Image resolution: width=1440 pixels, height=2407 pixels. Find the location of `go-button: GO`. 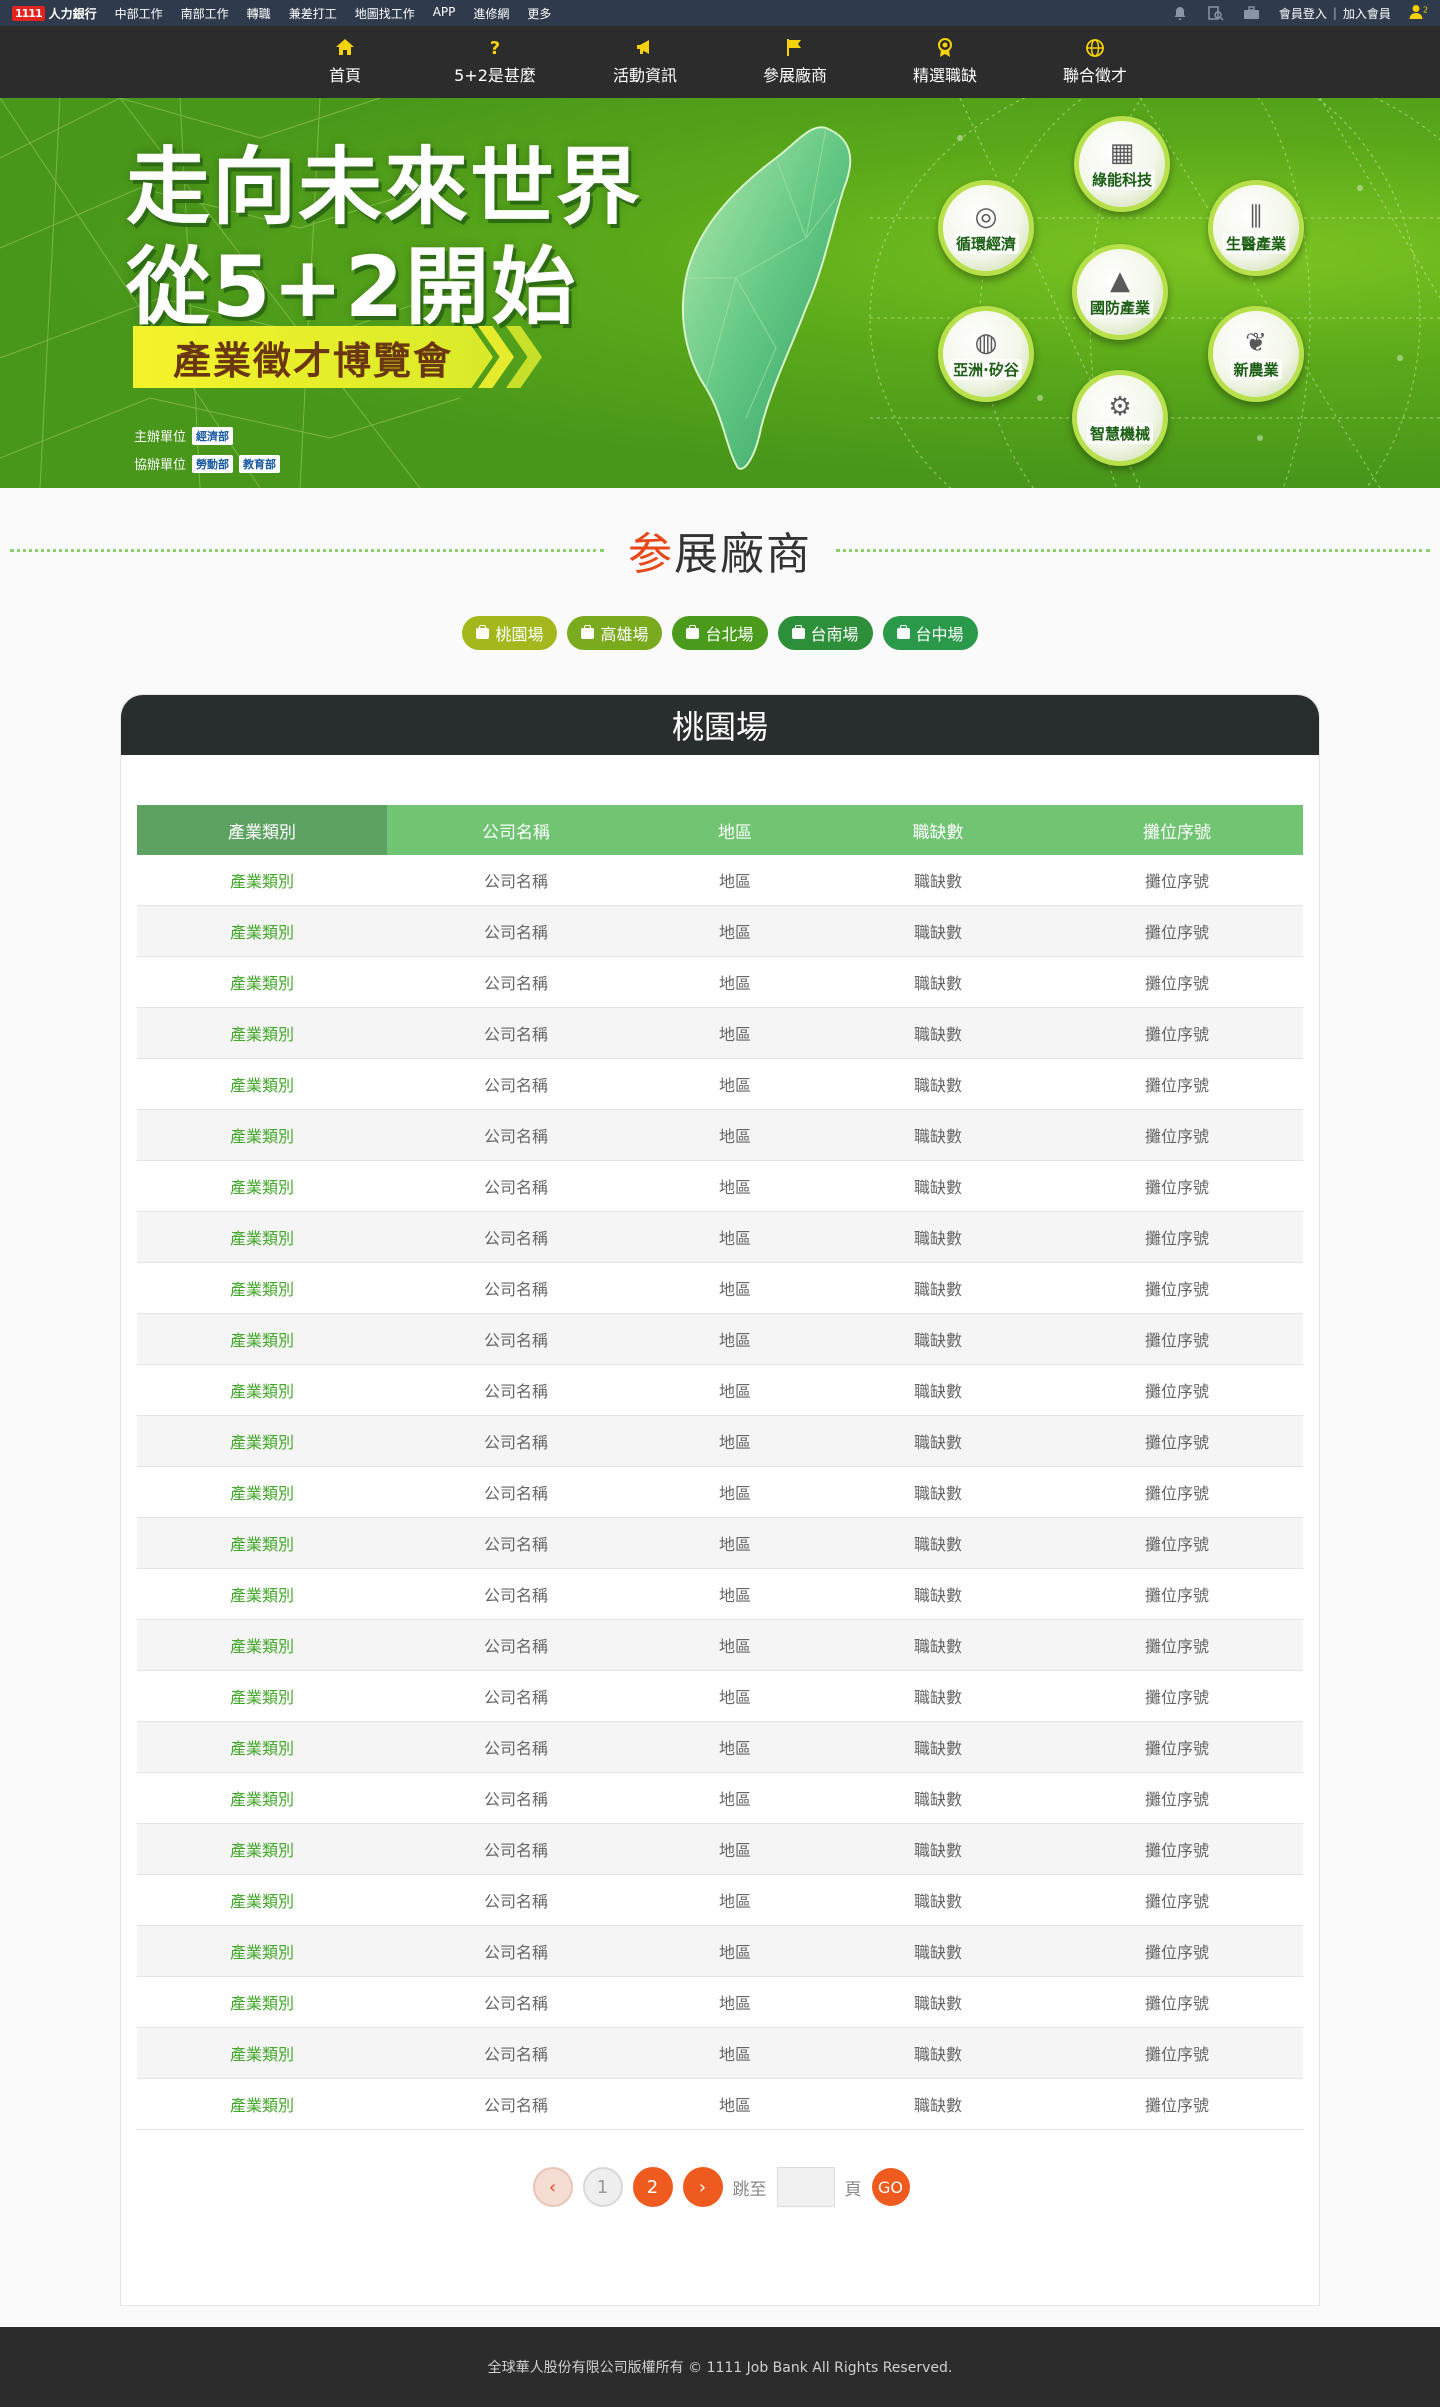

go-button: GO is located at coordinates (890, 2187).